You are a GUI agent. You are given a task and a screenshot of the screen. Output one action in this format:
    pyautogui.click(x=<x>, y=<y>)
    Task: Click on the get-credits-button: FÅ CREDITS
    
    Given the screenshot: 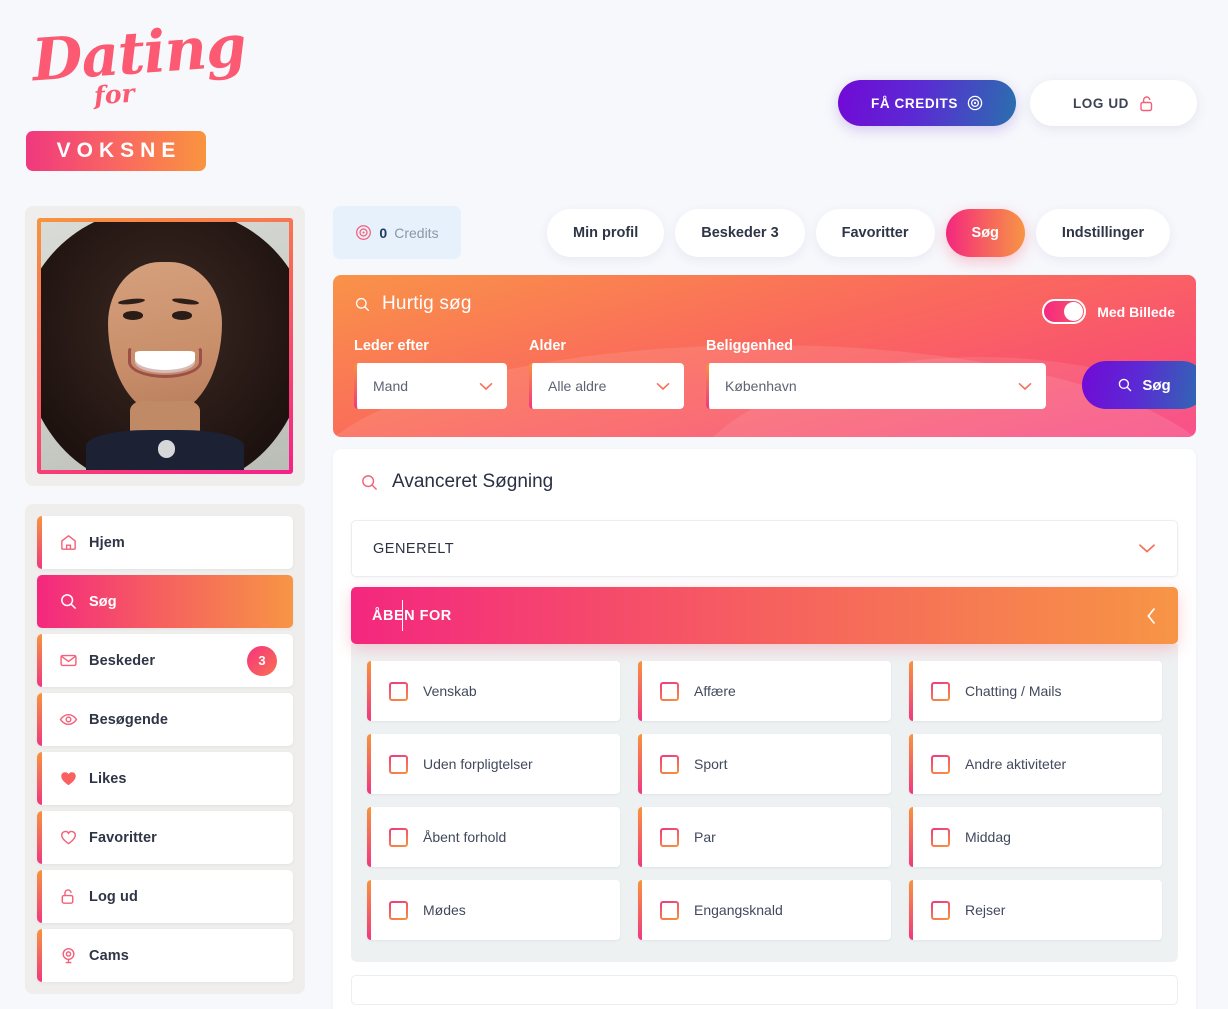 What is the action you would take?
    pyautogui.click(x=927, y=103)
    